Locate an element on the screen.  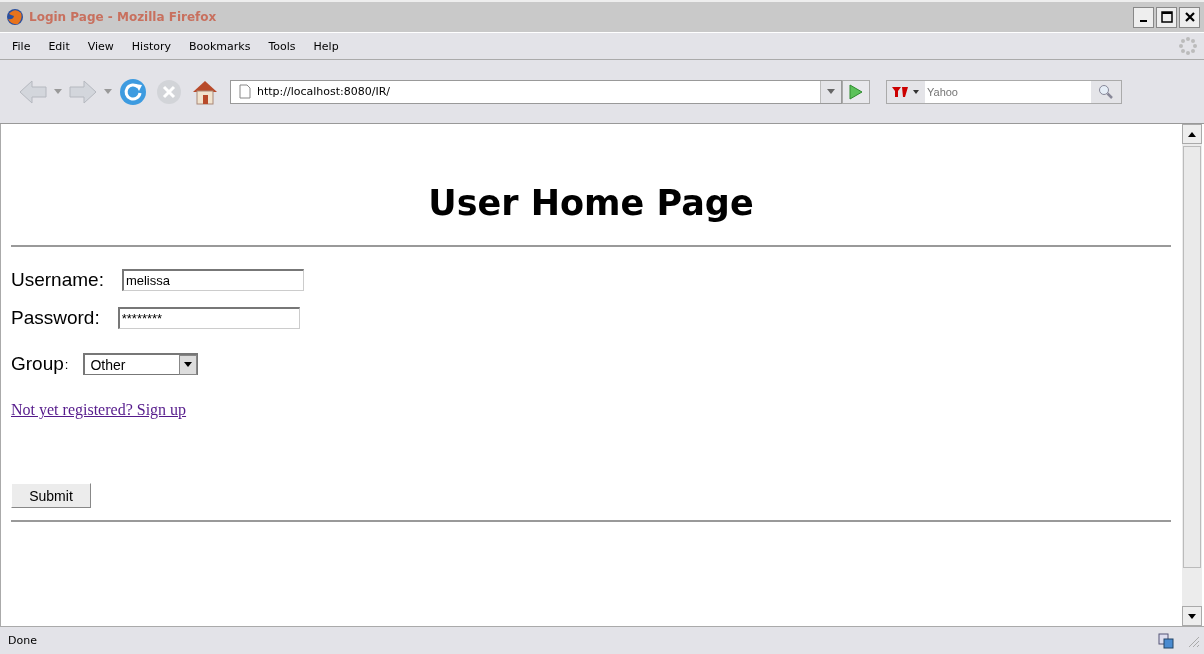
reload-icon is located at coordinates (133, 91).